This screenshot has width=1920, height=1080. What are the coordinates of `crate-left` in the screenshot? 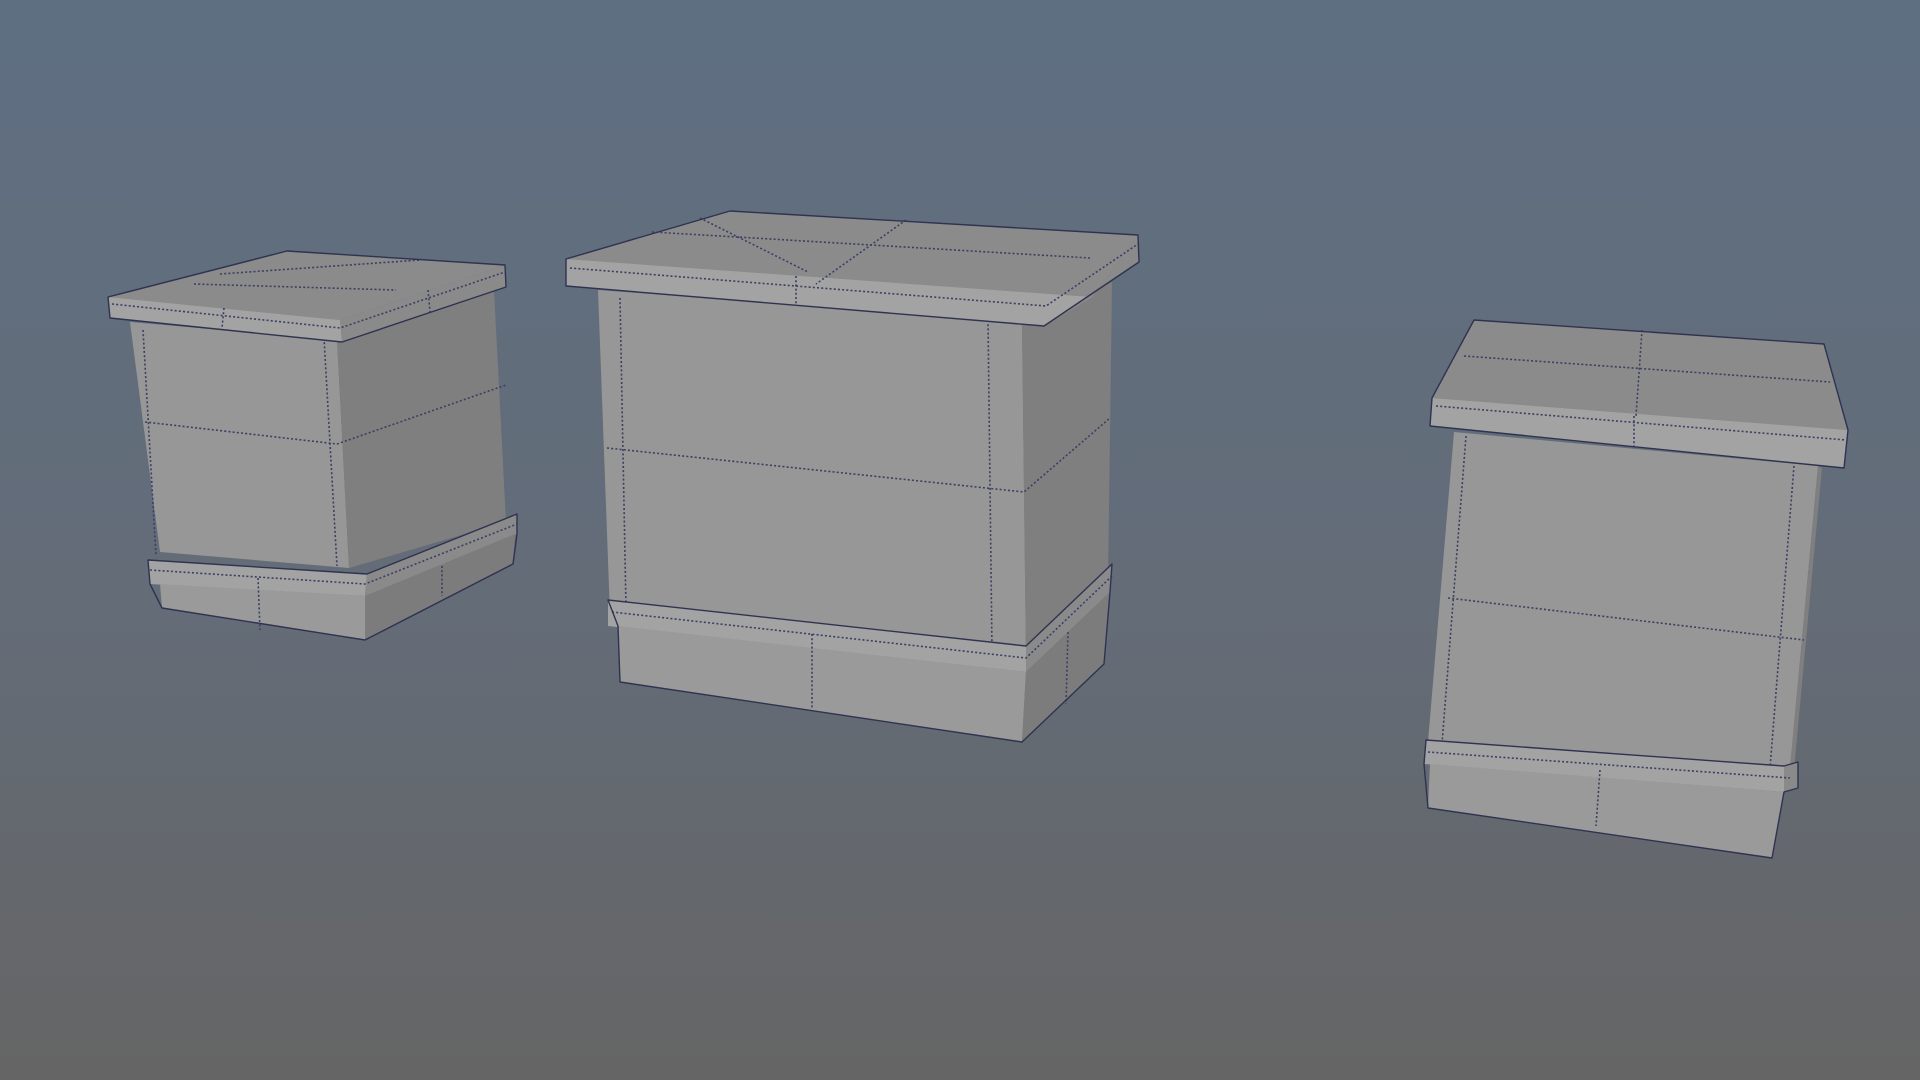 It's located at (312, 445).